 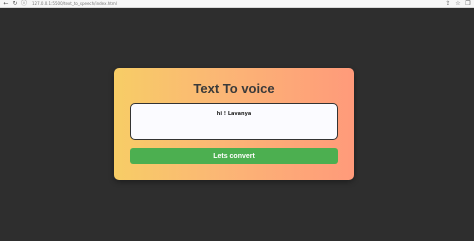 What do you see at coordinates (24, 3) in the screenshot?
I see `info-icon: ⓘ` at bounding box center [24, 3].